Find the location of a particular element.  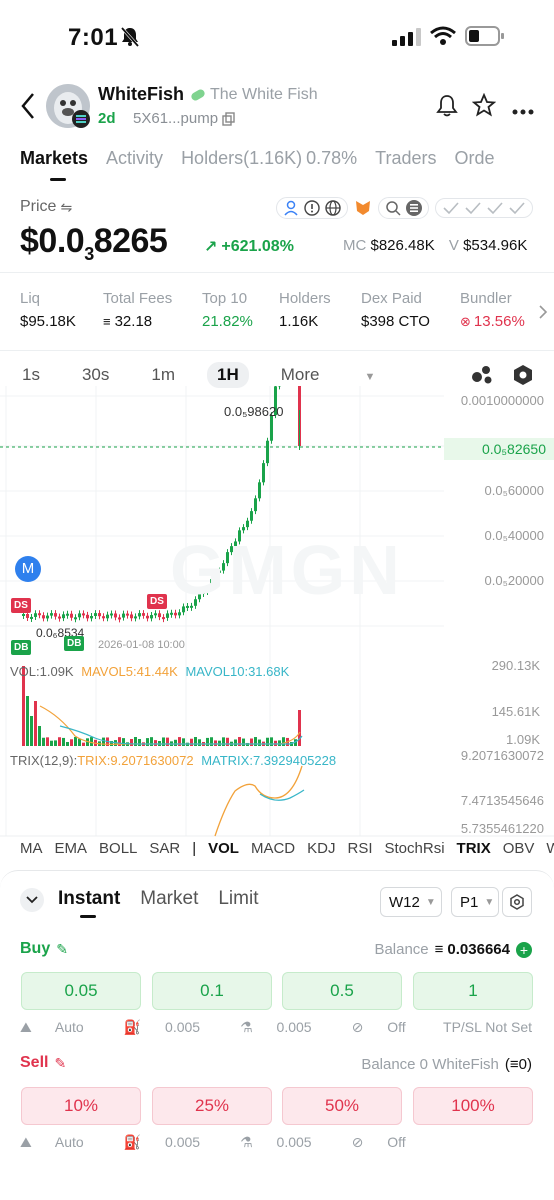

buy-amount-button: 0.1 is located at coordinates (212, 991).